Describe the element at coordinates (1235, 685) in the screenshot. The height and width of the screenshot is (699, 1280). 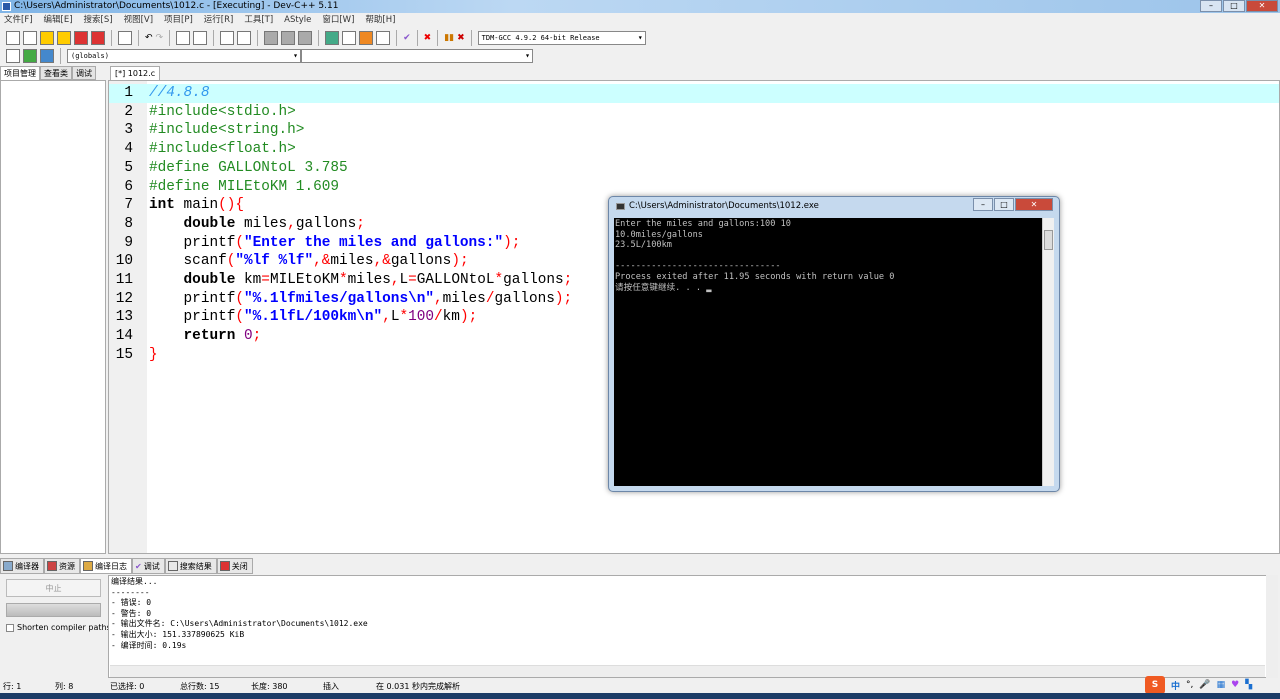
I see `skin-icon: ♥` at that location.